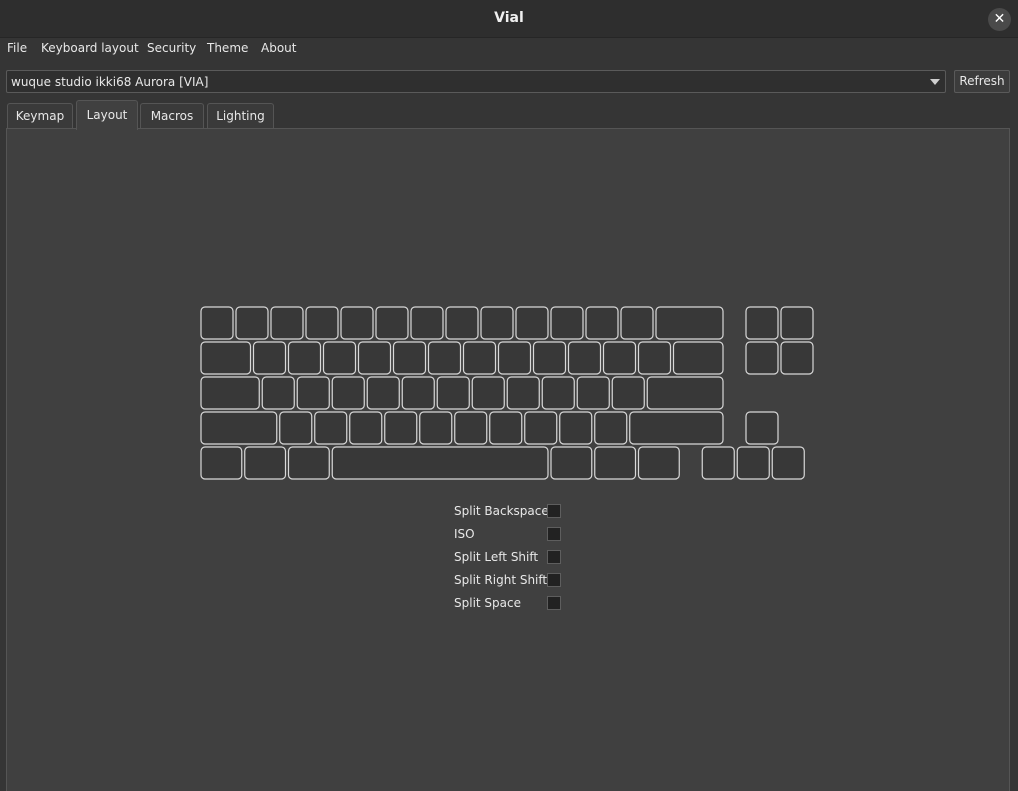  What do you see at coordinates (240, 116) in the screenshot?
I see `tab-lighting: Lighting` at bounding box center [240, 116].